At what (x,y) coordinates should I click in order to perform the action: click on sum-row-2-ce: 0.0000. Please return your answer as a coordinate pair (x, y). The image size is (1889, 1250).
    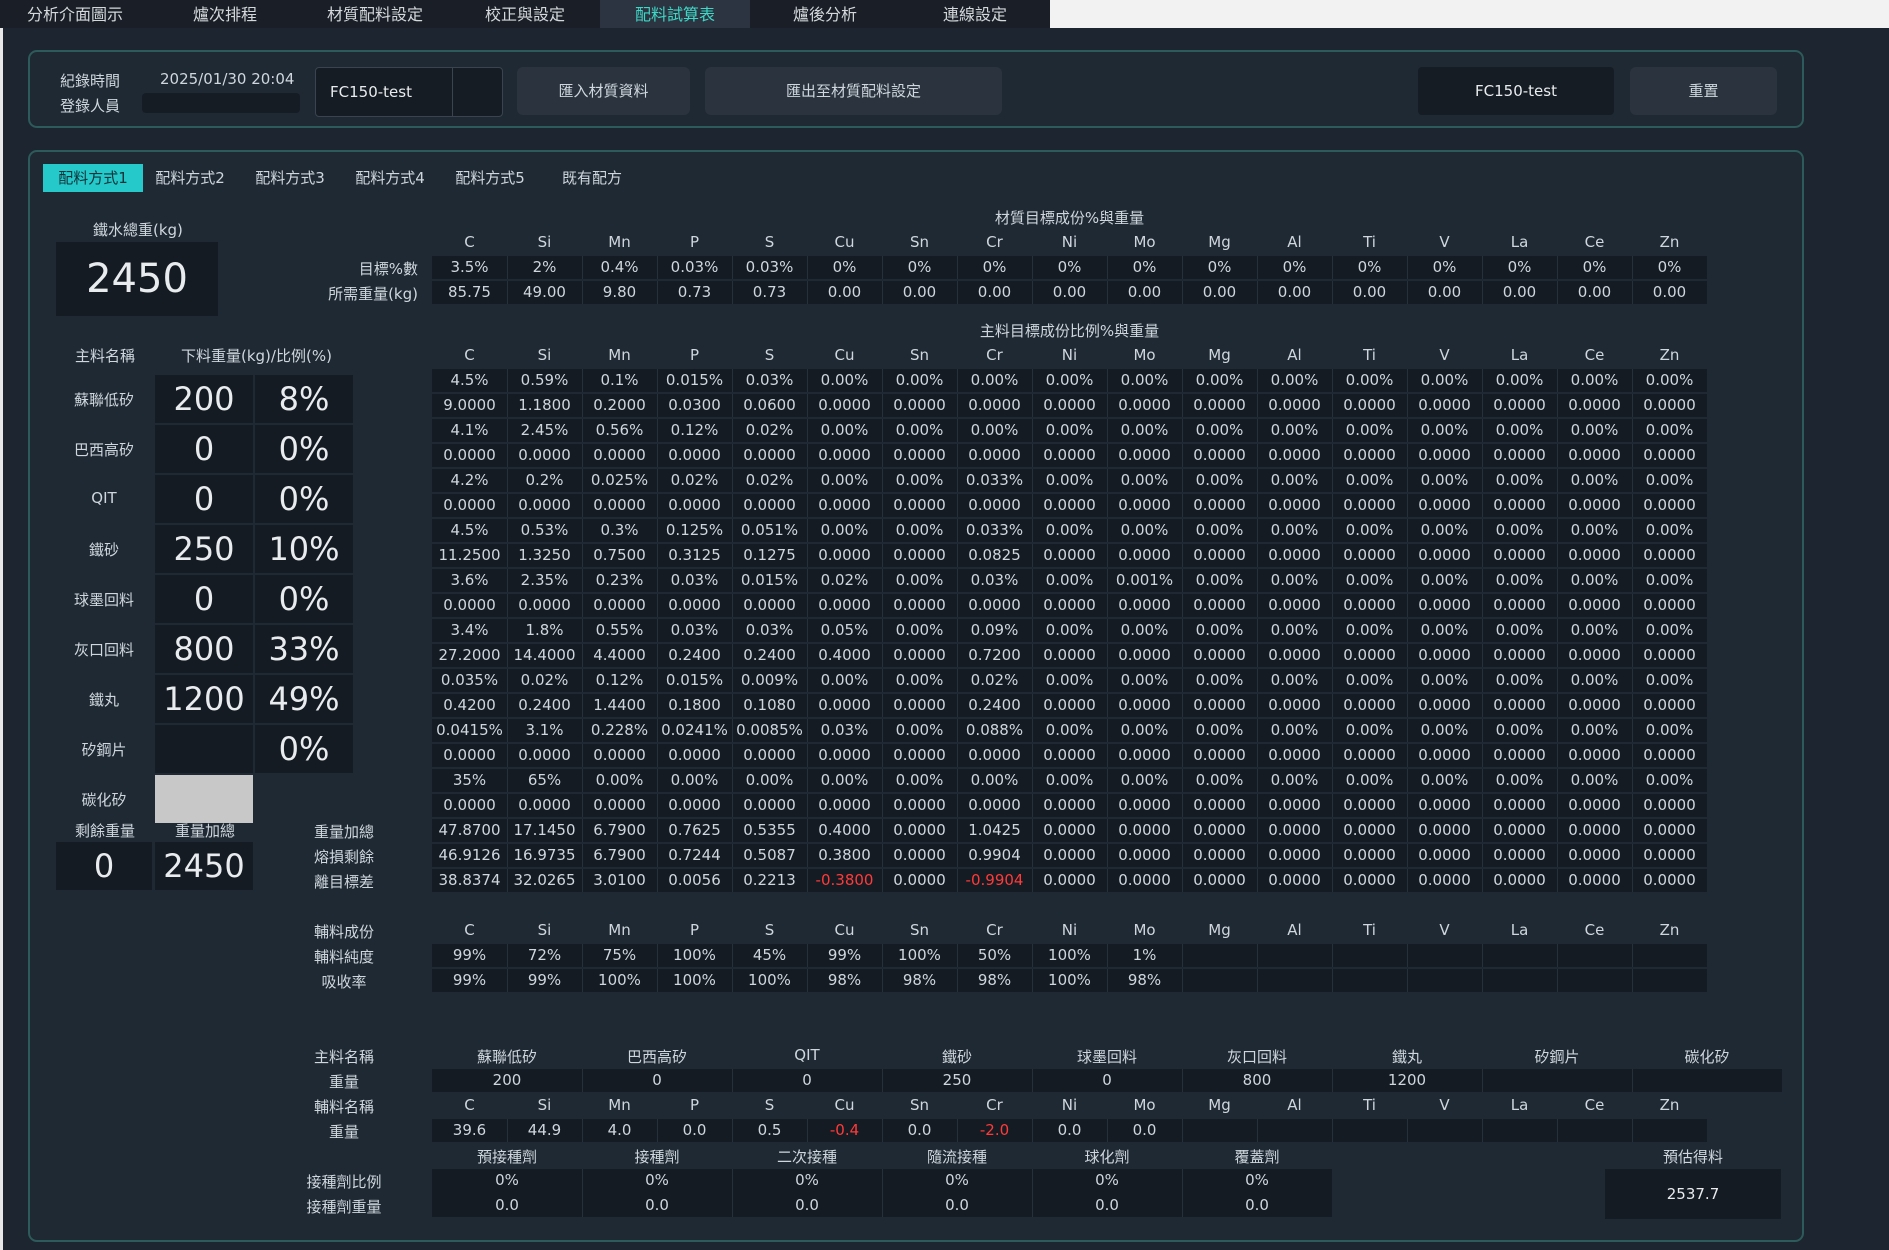
    Looking at the image, I should click on (1594, 880).